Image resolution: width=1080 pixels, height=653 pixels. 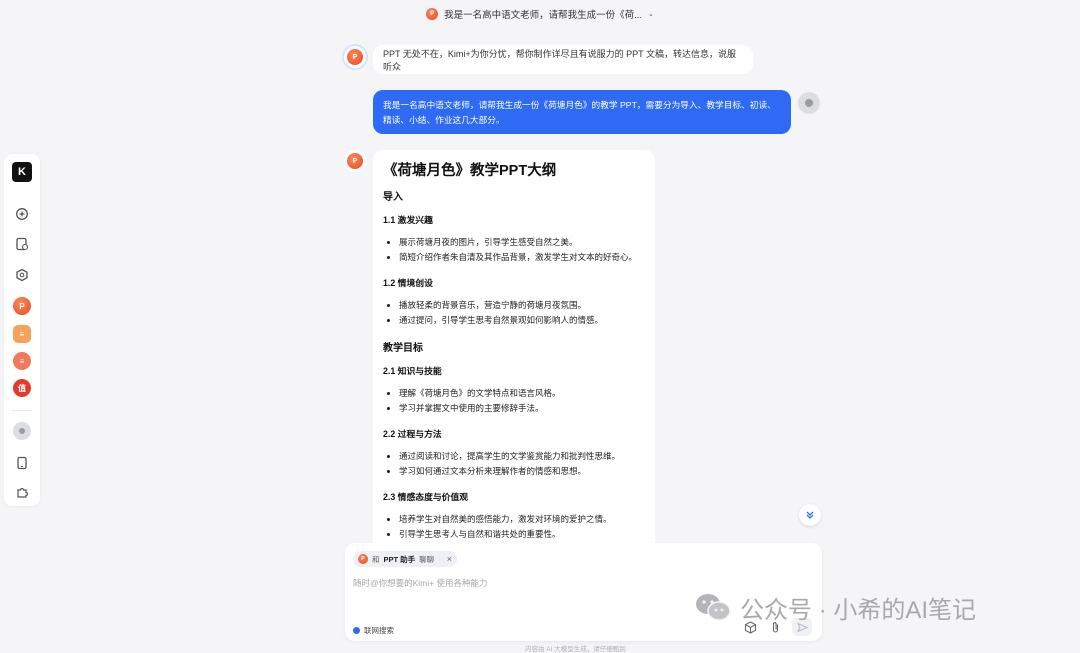 What do you see at coordinates (408, 283) in the screenshot?
I see `subsection-heading: 1.2 情境创设` at bounding box center [408, 283].